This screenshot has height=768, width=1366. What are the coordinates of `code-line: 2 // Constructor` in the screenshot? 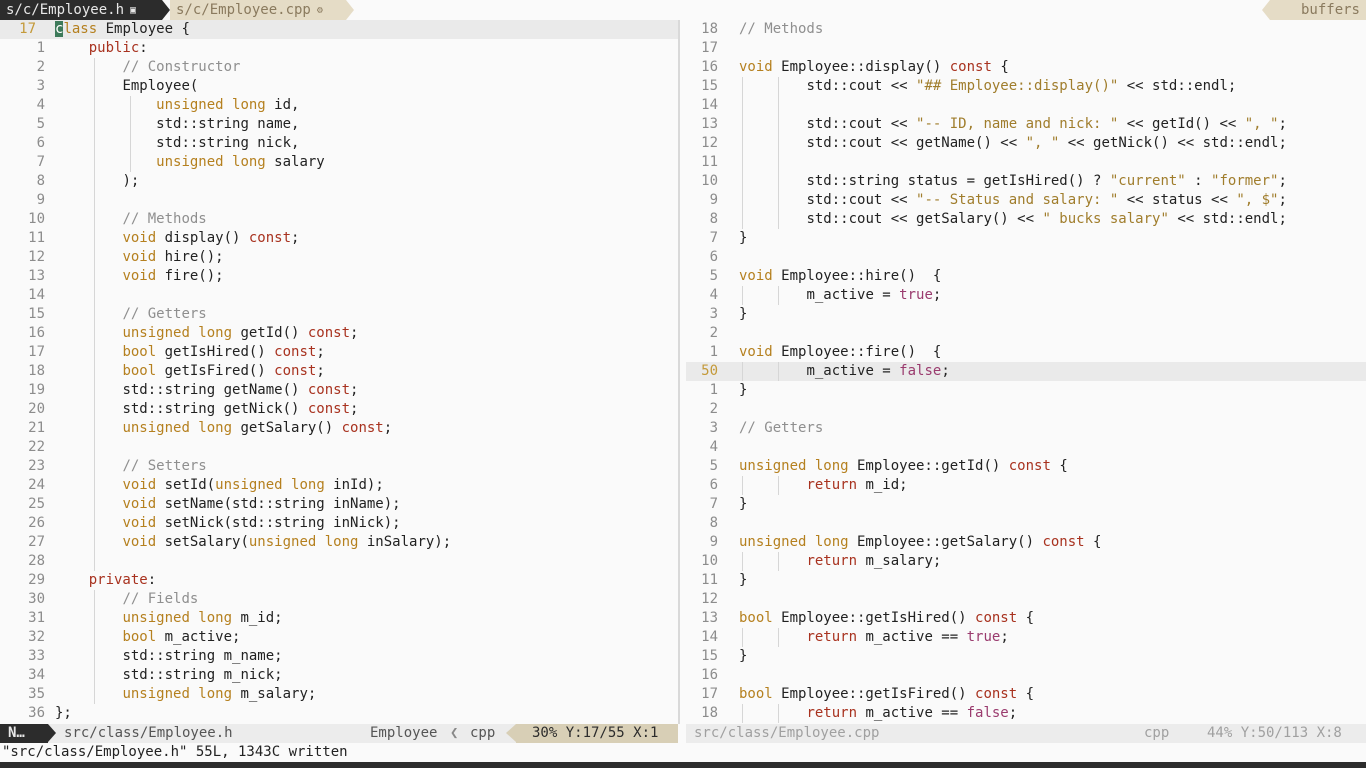 It's located at (339, 67).